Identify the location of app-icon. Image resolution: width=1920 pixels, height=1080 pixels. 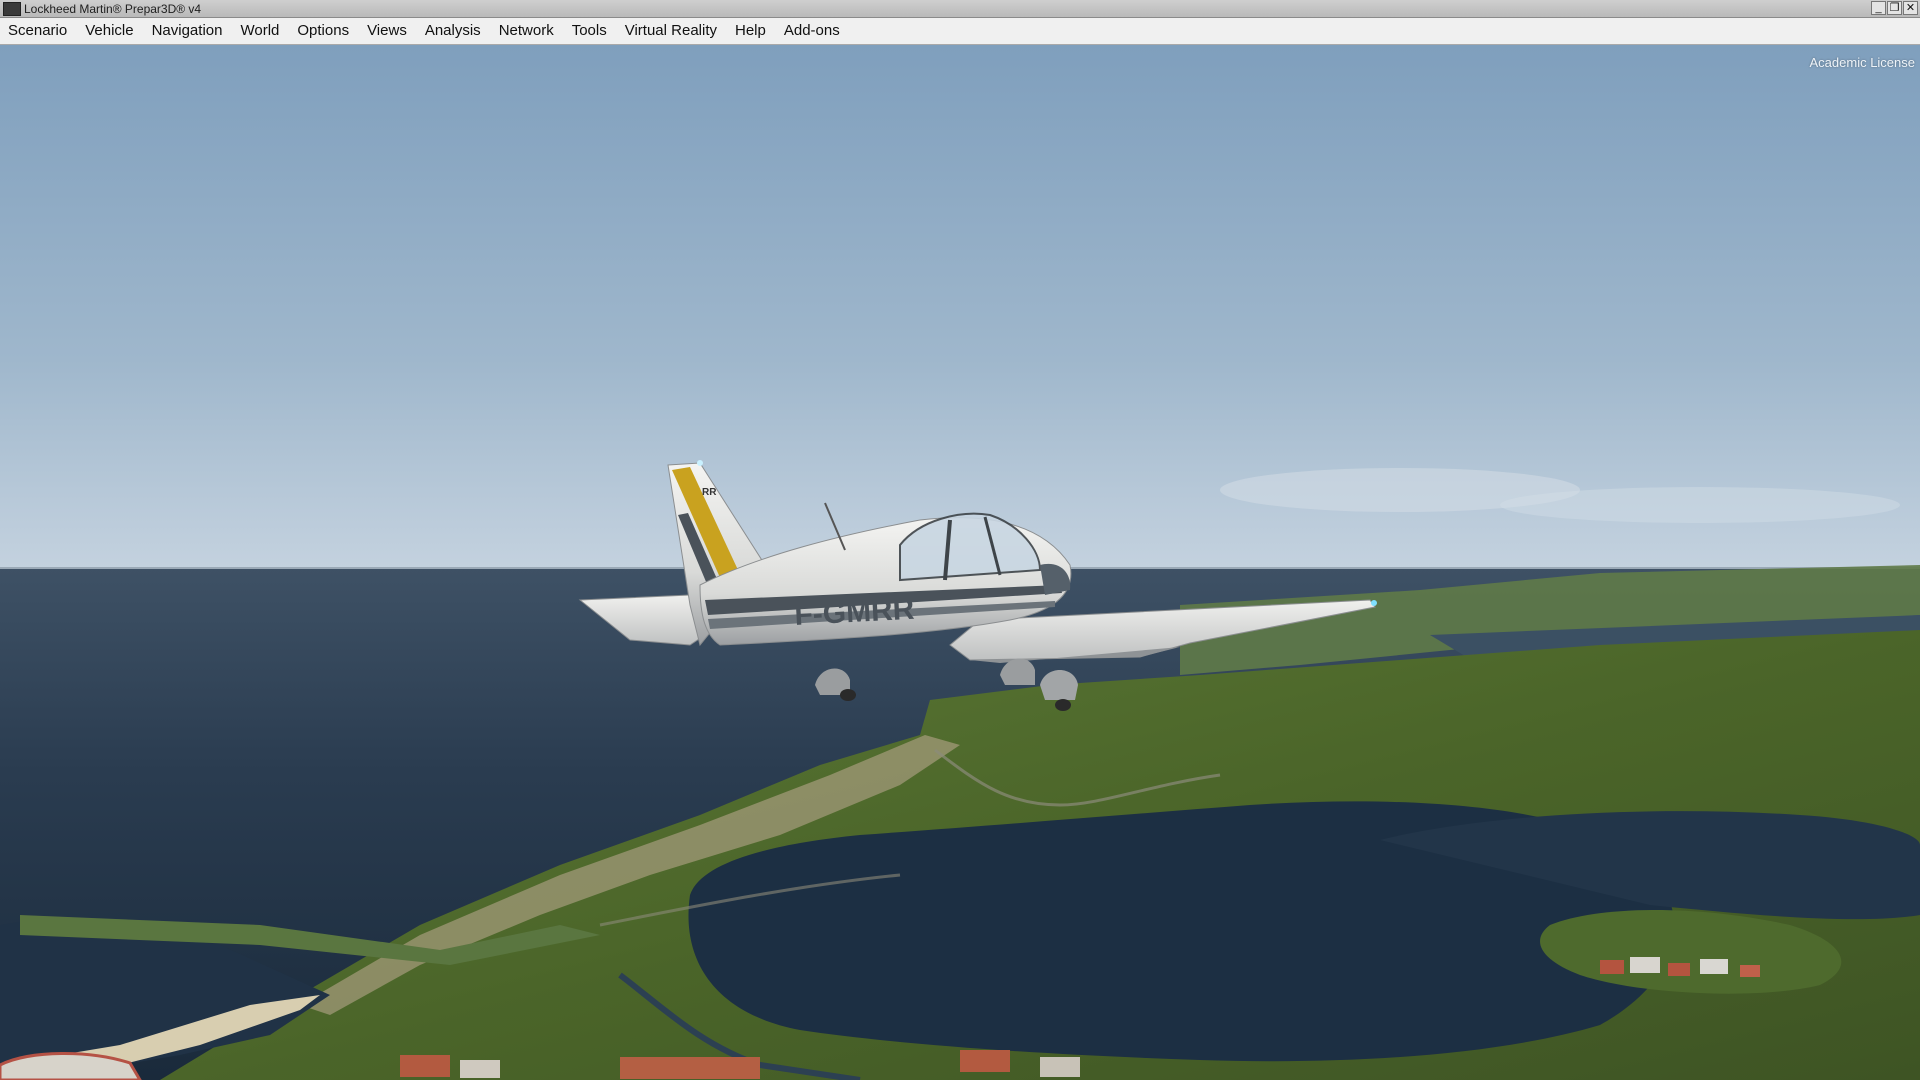
(12, 8).